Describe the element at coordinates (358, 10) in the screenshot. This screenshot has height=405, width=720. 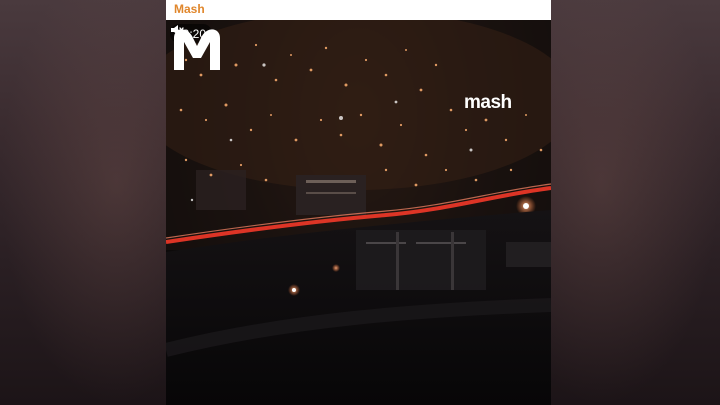
I see `post-header: Mash` at that location.